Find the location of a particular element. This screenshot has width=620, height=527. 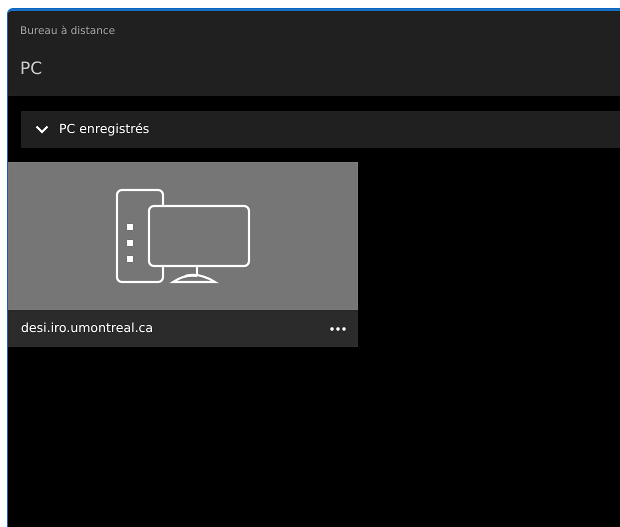

computer-icon is located at coordinates (183, 236).